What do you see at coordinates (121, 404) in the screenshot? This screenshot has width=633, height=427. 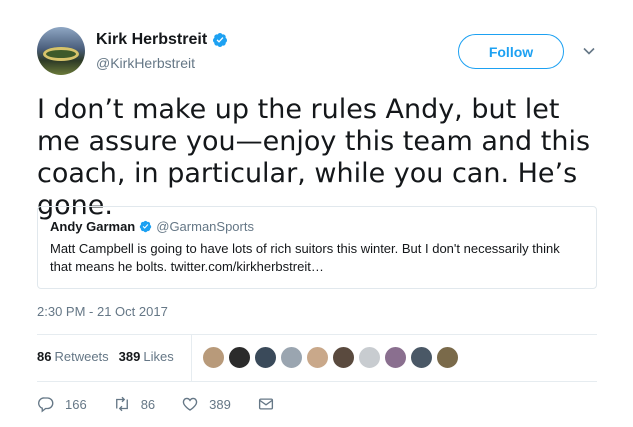 I see `retweet-icon` at bounding box center [121, 404].